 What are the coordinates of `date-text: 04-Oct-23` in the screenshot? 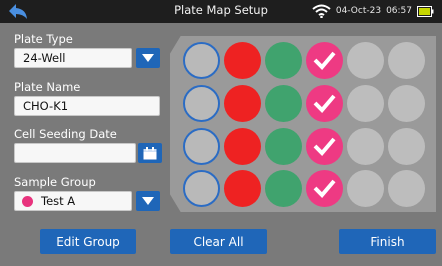 It's located at (358, 11).